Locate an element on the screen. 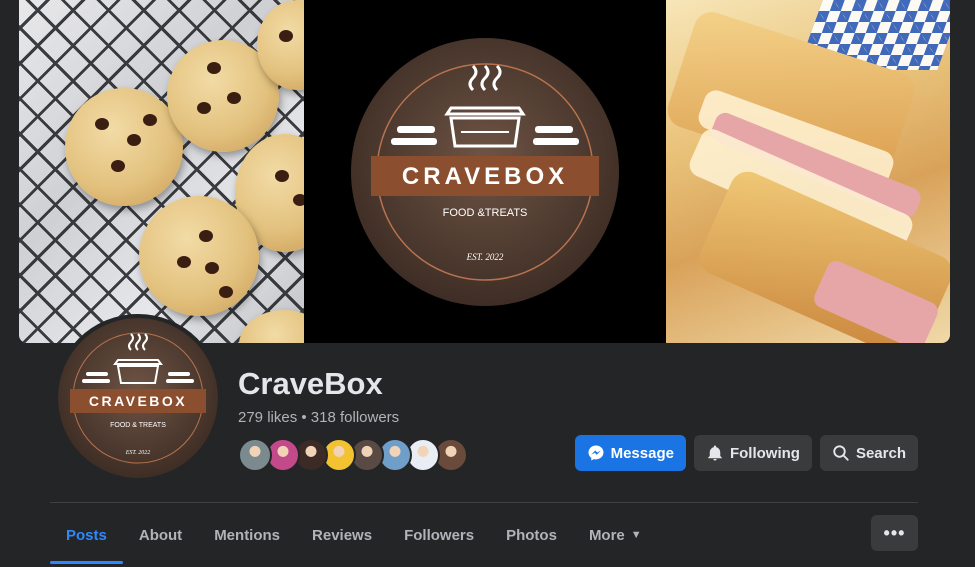 The height and width of the screenshot is (567, 975). profile-picture: CRAVEBOX FOOD & TREATS EST. 2022 is located at coordinates (138, 398).